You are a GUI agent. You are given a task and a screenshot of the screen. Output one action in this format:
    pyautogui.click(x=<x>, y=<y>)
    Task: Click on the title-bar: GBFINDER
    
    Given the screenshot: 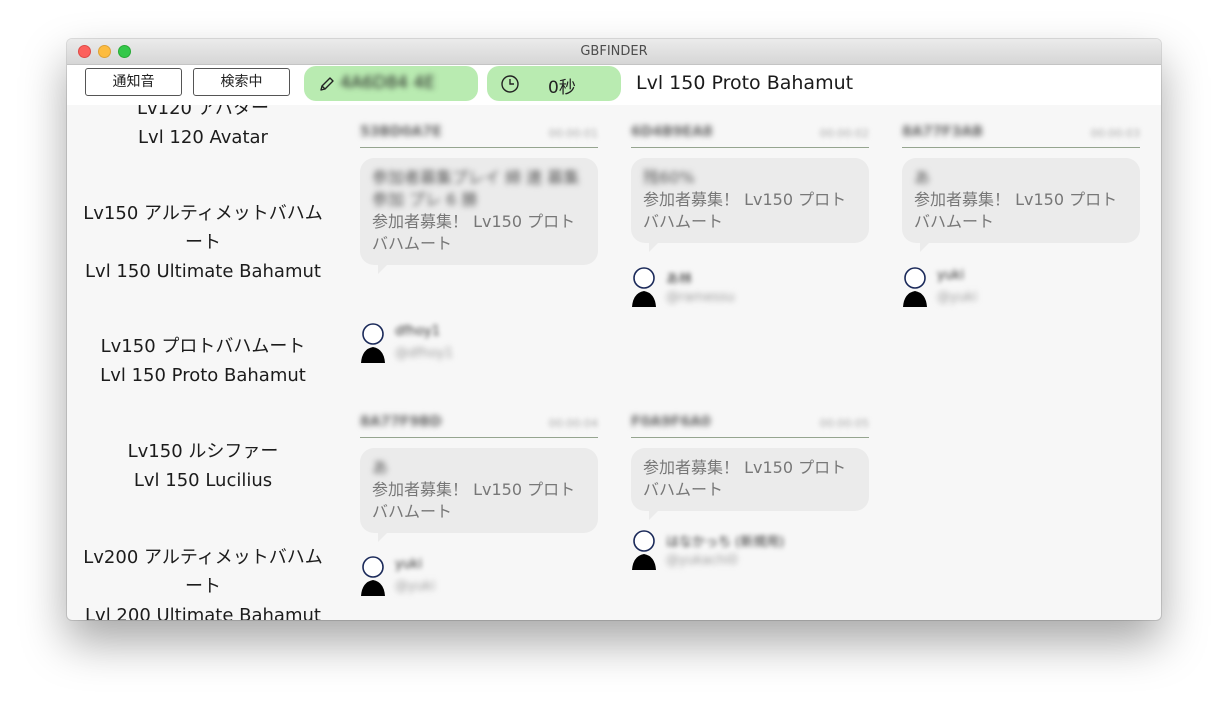 What is the action you would take?
    pyautogui.click(x=614, y=52)
    